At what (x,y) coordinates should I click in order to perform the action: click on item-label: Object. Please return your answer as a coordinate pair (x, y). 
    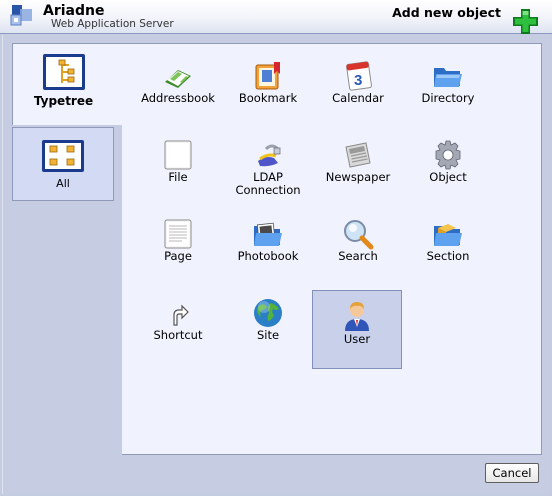
    Looking at the image, I should click on (448, 177).